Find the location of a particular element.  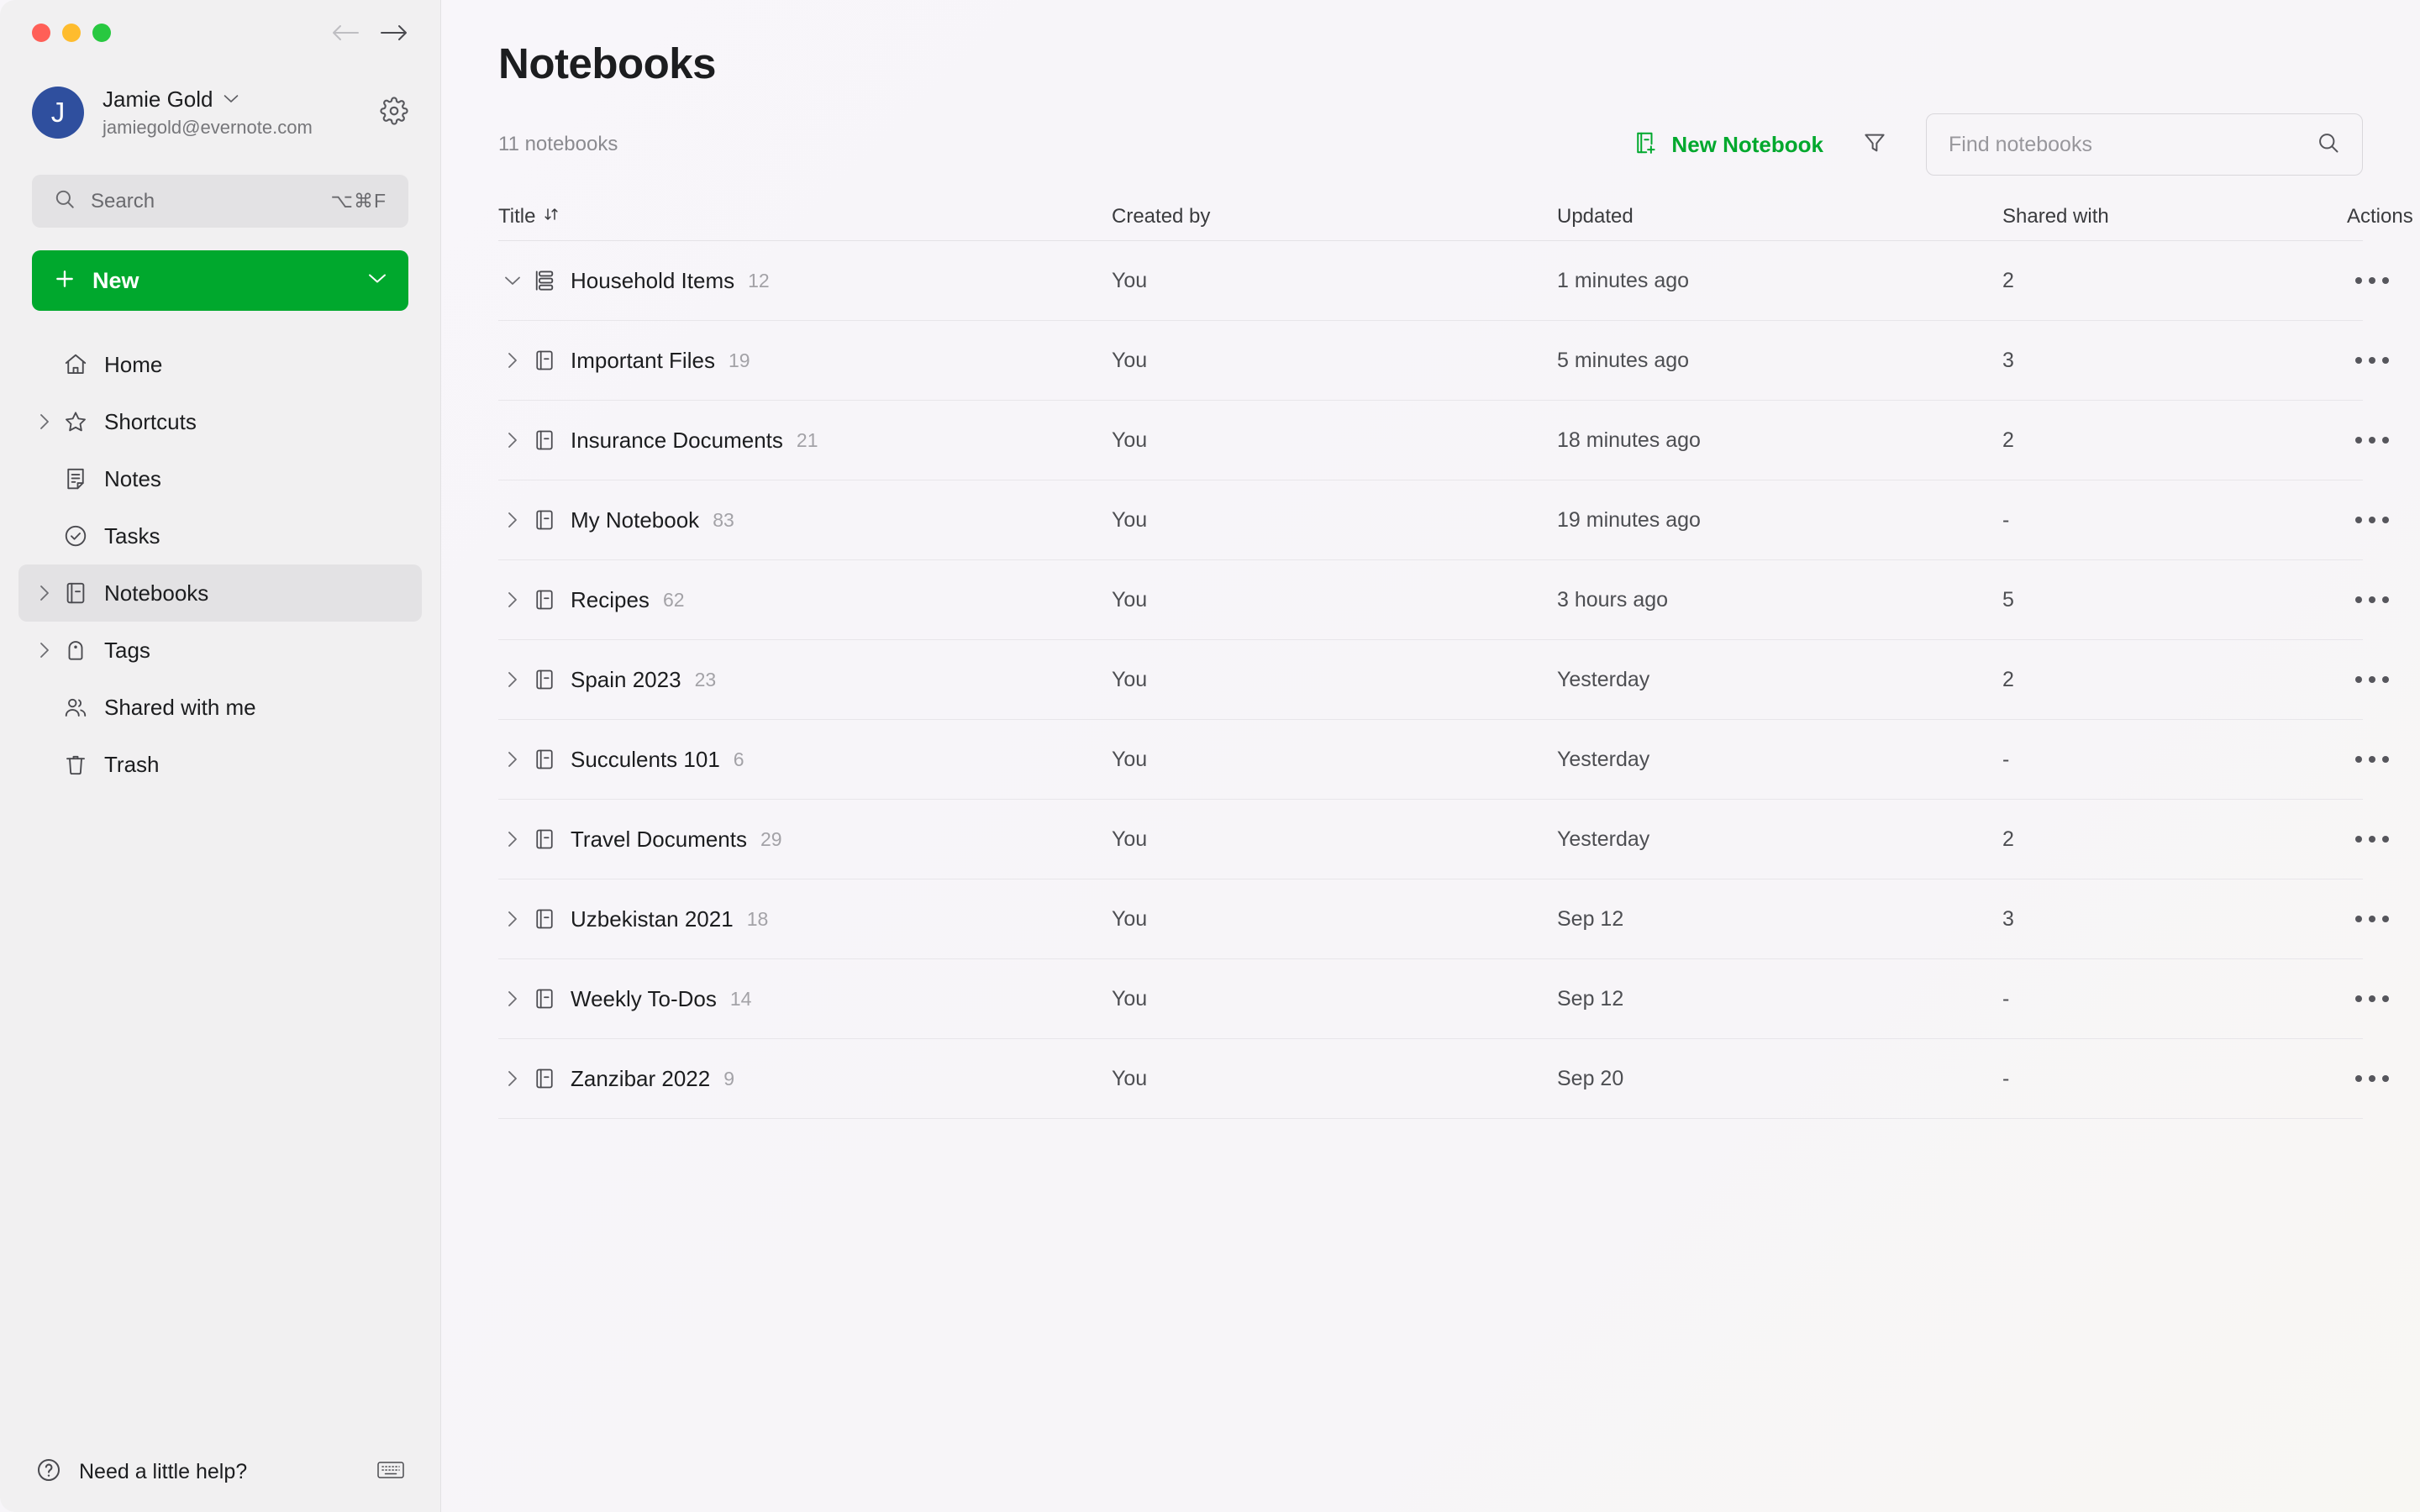

sidebar-item-tags: Tags is located at coordinates (220, 650).